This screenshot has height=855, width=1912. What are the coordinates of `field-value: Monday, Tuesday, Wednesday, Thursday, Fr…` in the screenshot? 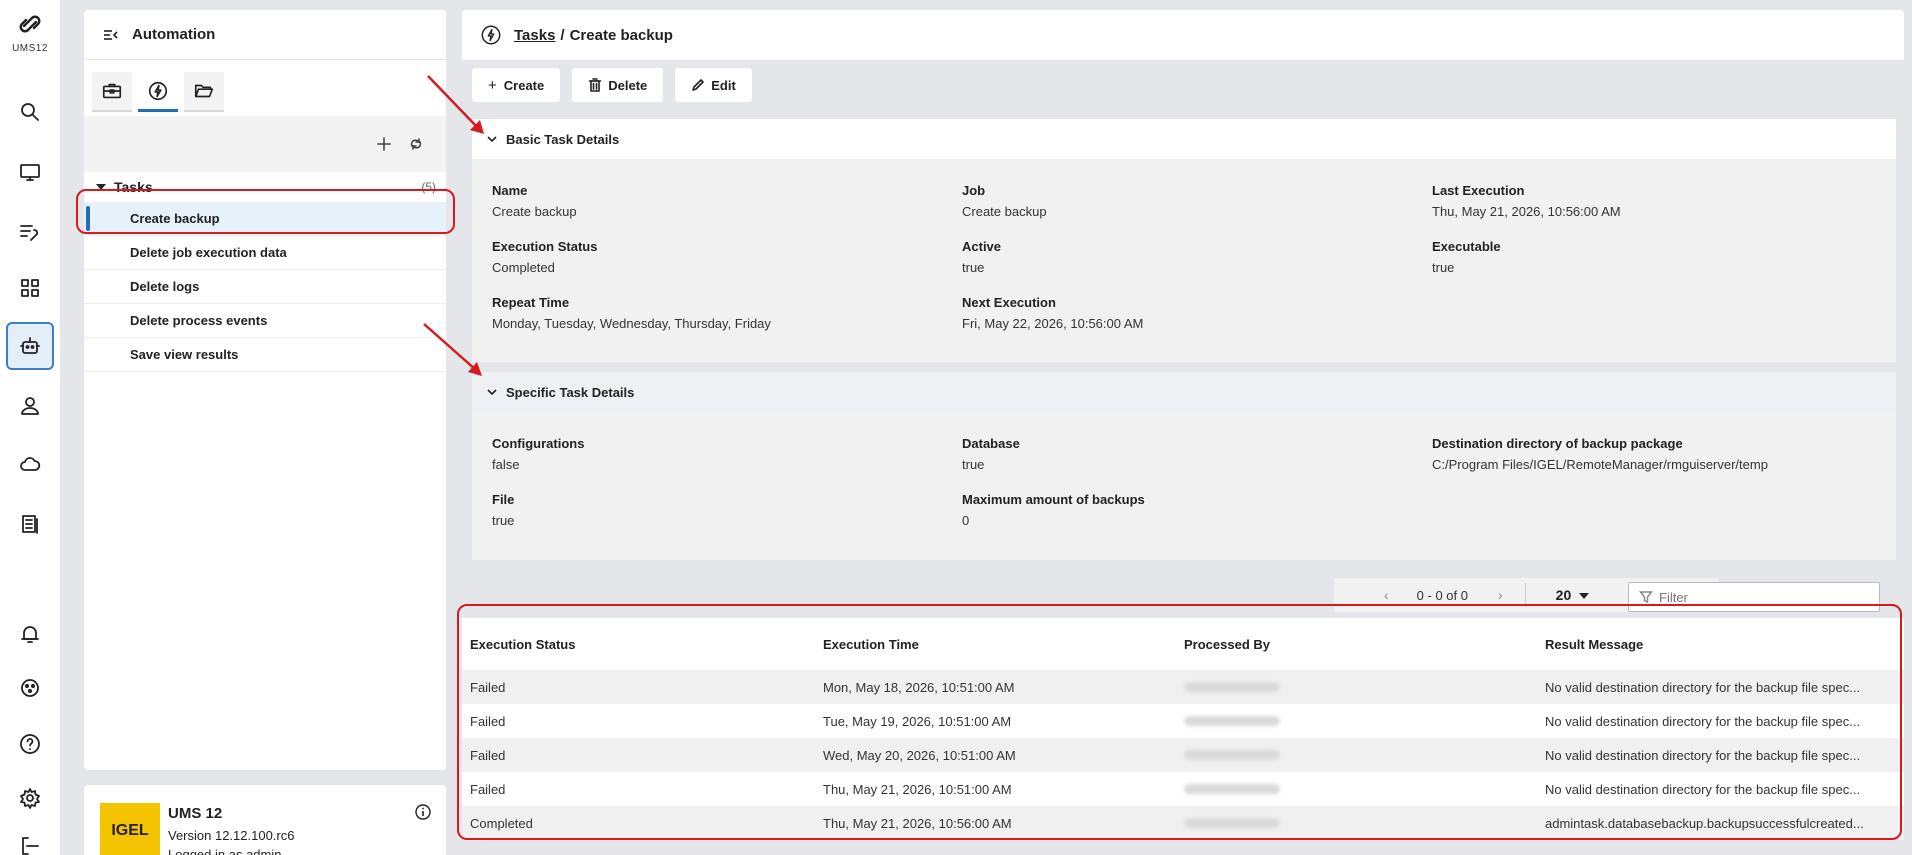 It's located at (631, 323).